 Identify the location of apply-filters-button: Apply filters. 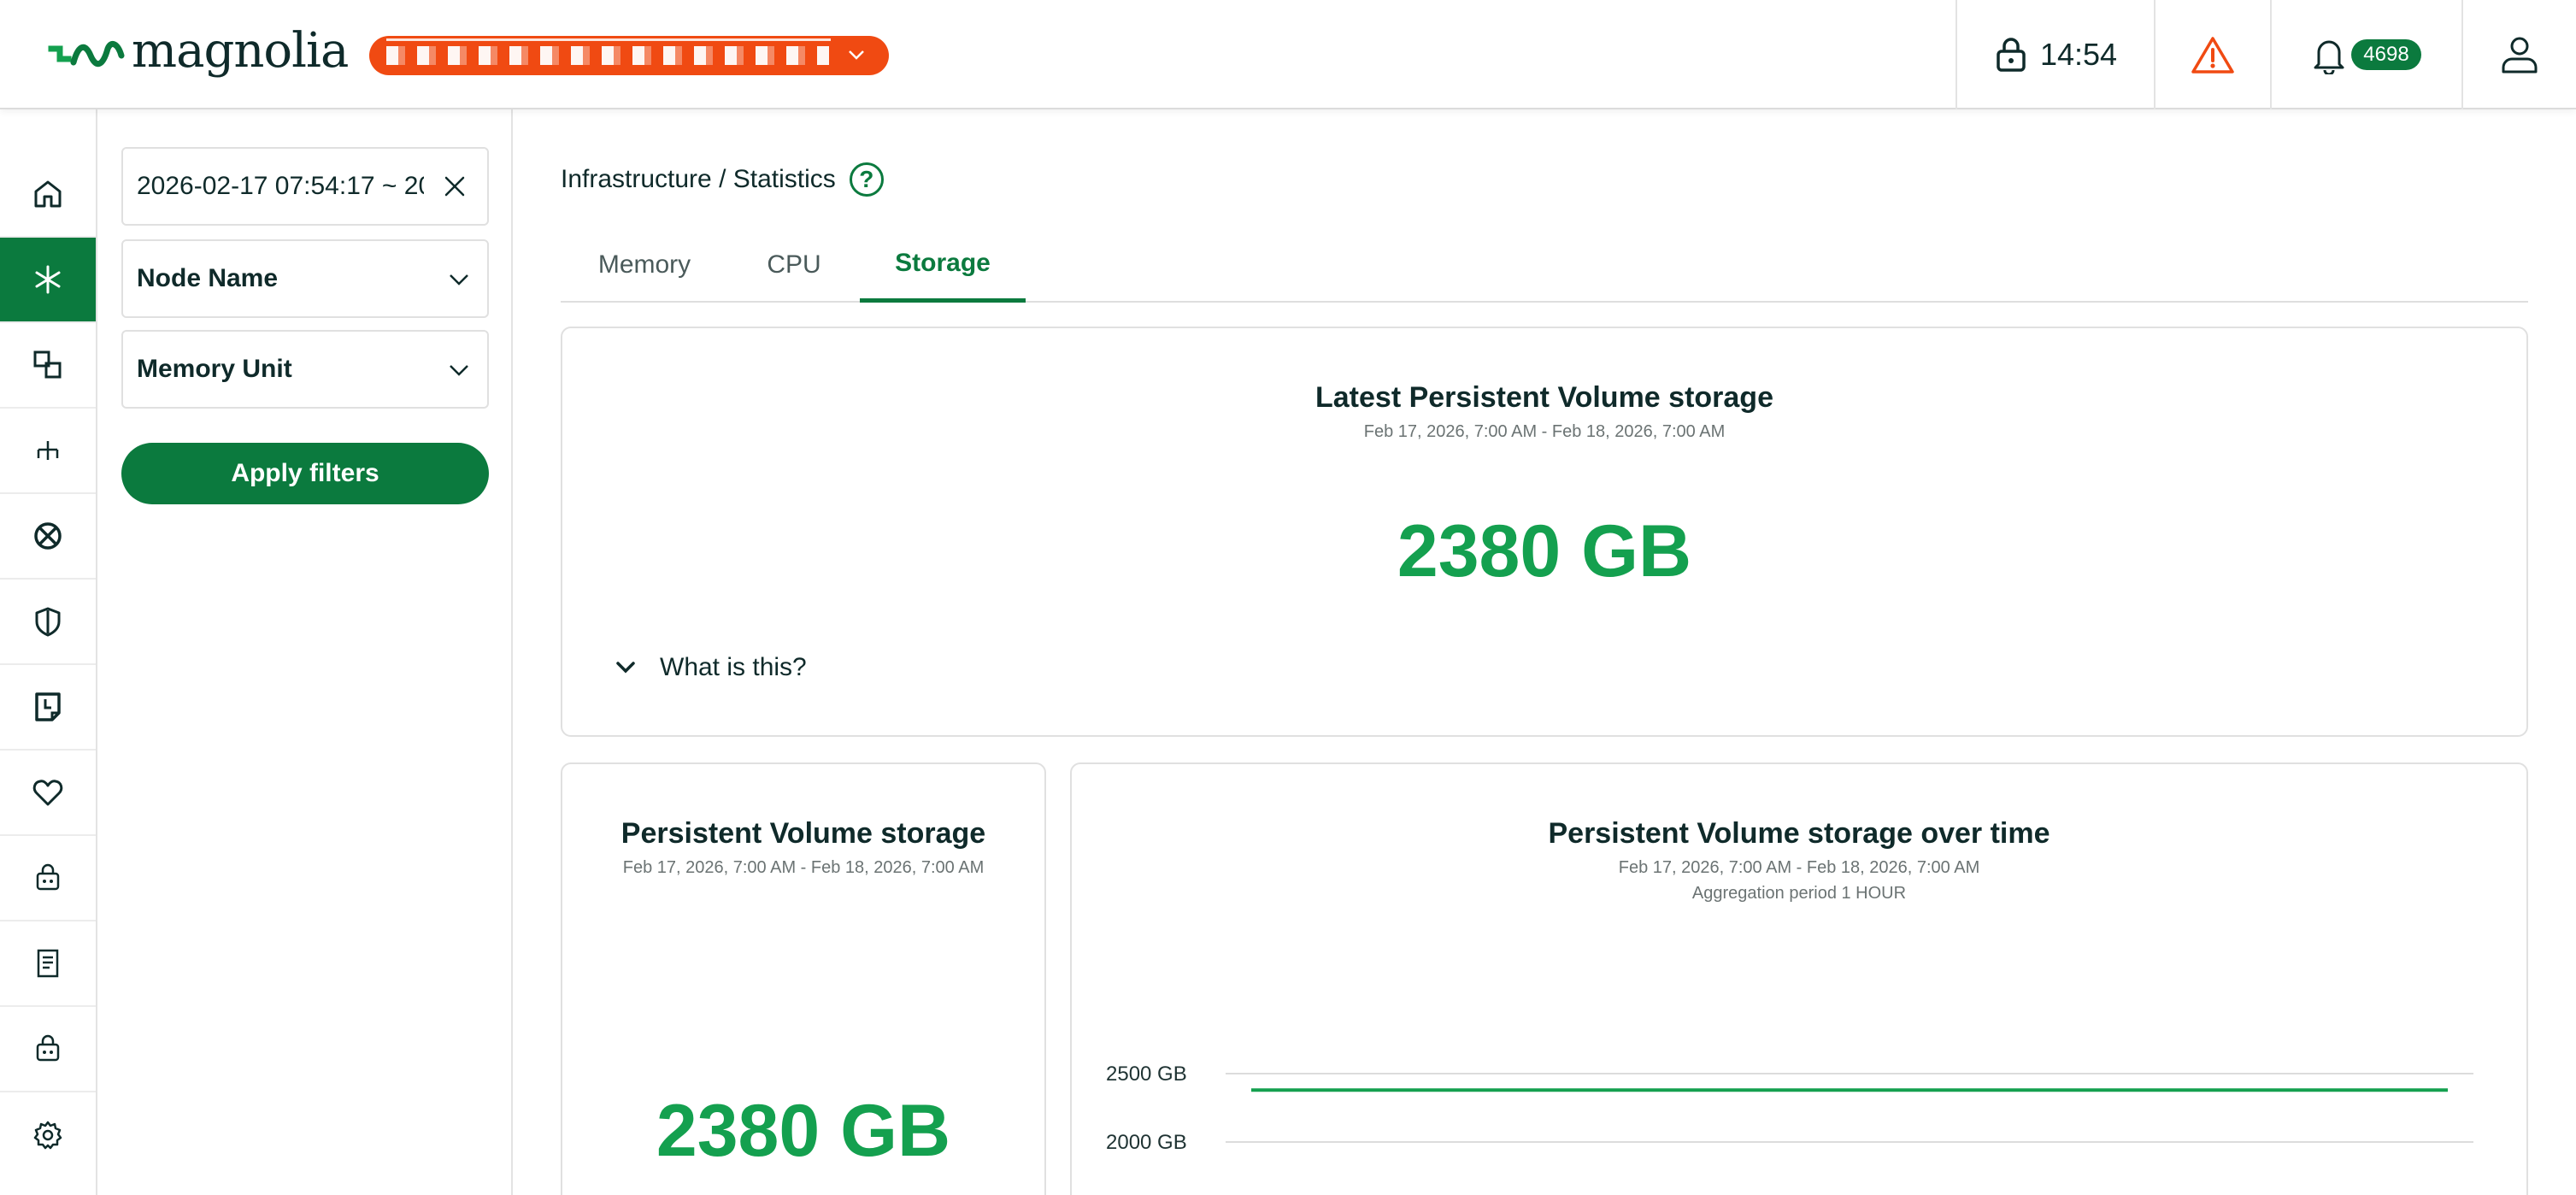
(305, 473).